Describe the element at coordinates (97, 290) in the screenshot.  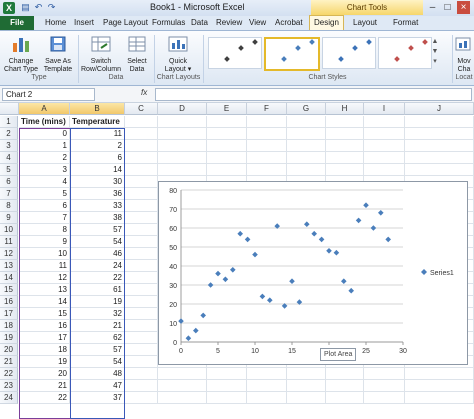
I see `table-cell: 61` at that location.